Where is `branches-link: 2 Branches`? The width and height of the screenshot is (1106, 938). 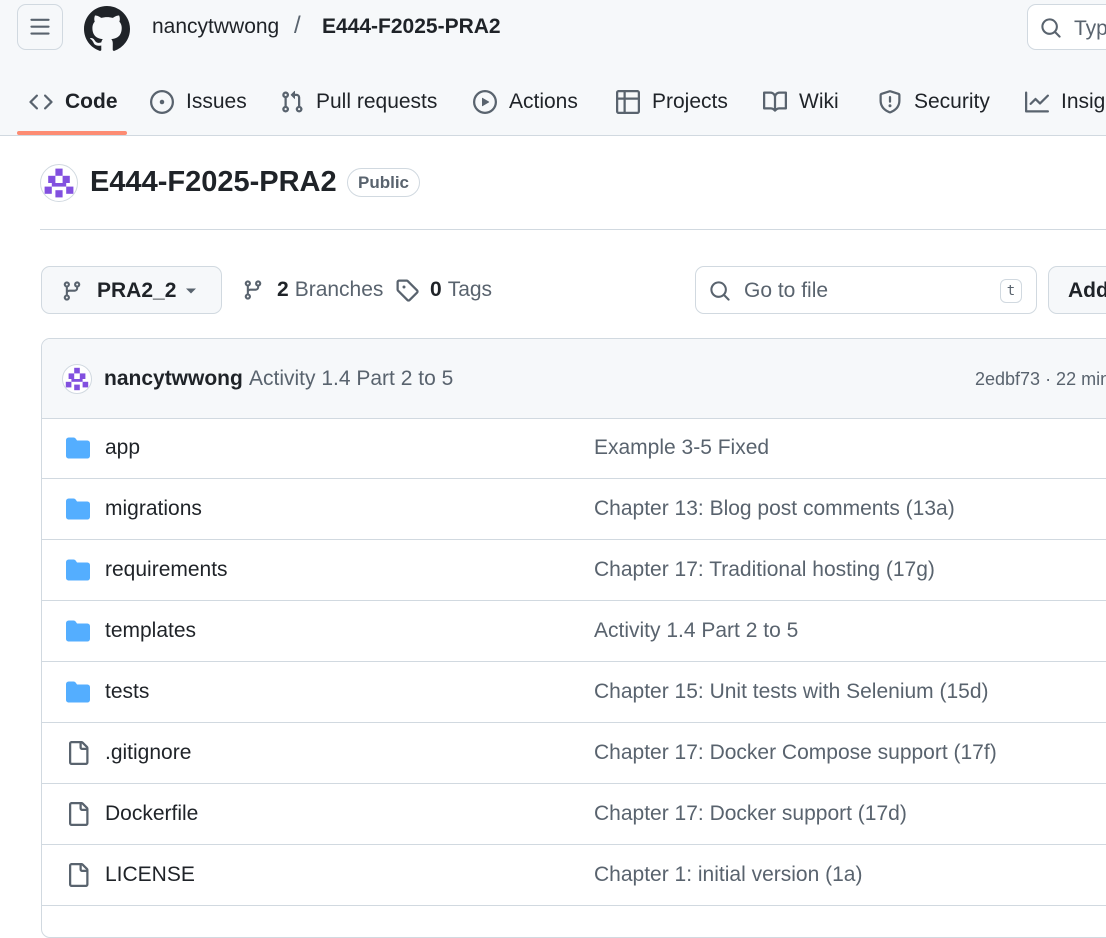 branches-link: 2 Branches is located at coordinates (312, 290).